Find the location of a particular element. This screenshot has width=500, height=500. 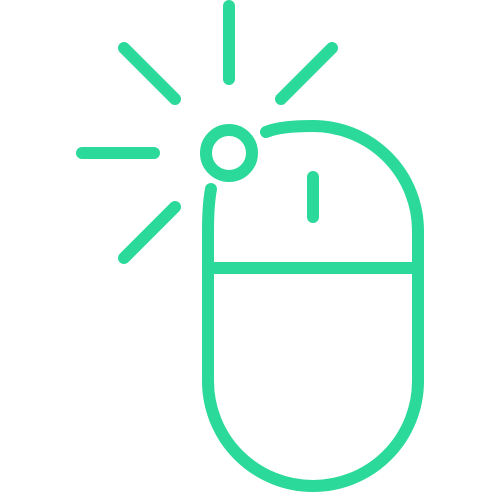

click-point-circle is located at coordinates (229, 153).